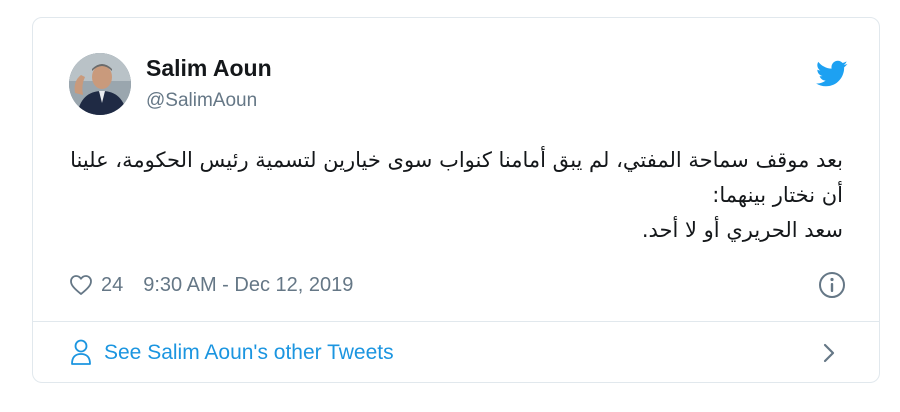 The width and height of the screenshot is (900, 412). I want to click on heart-icon, so click(81, 285).